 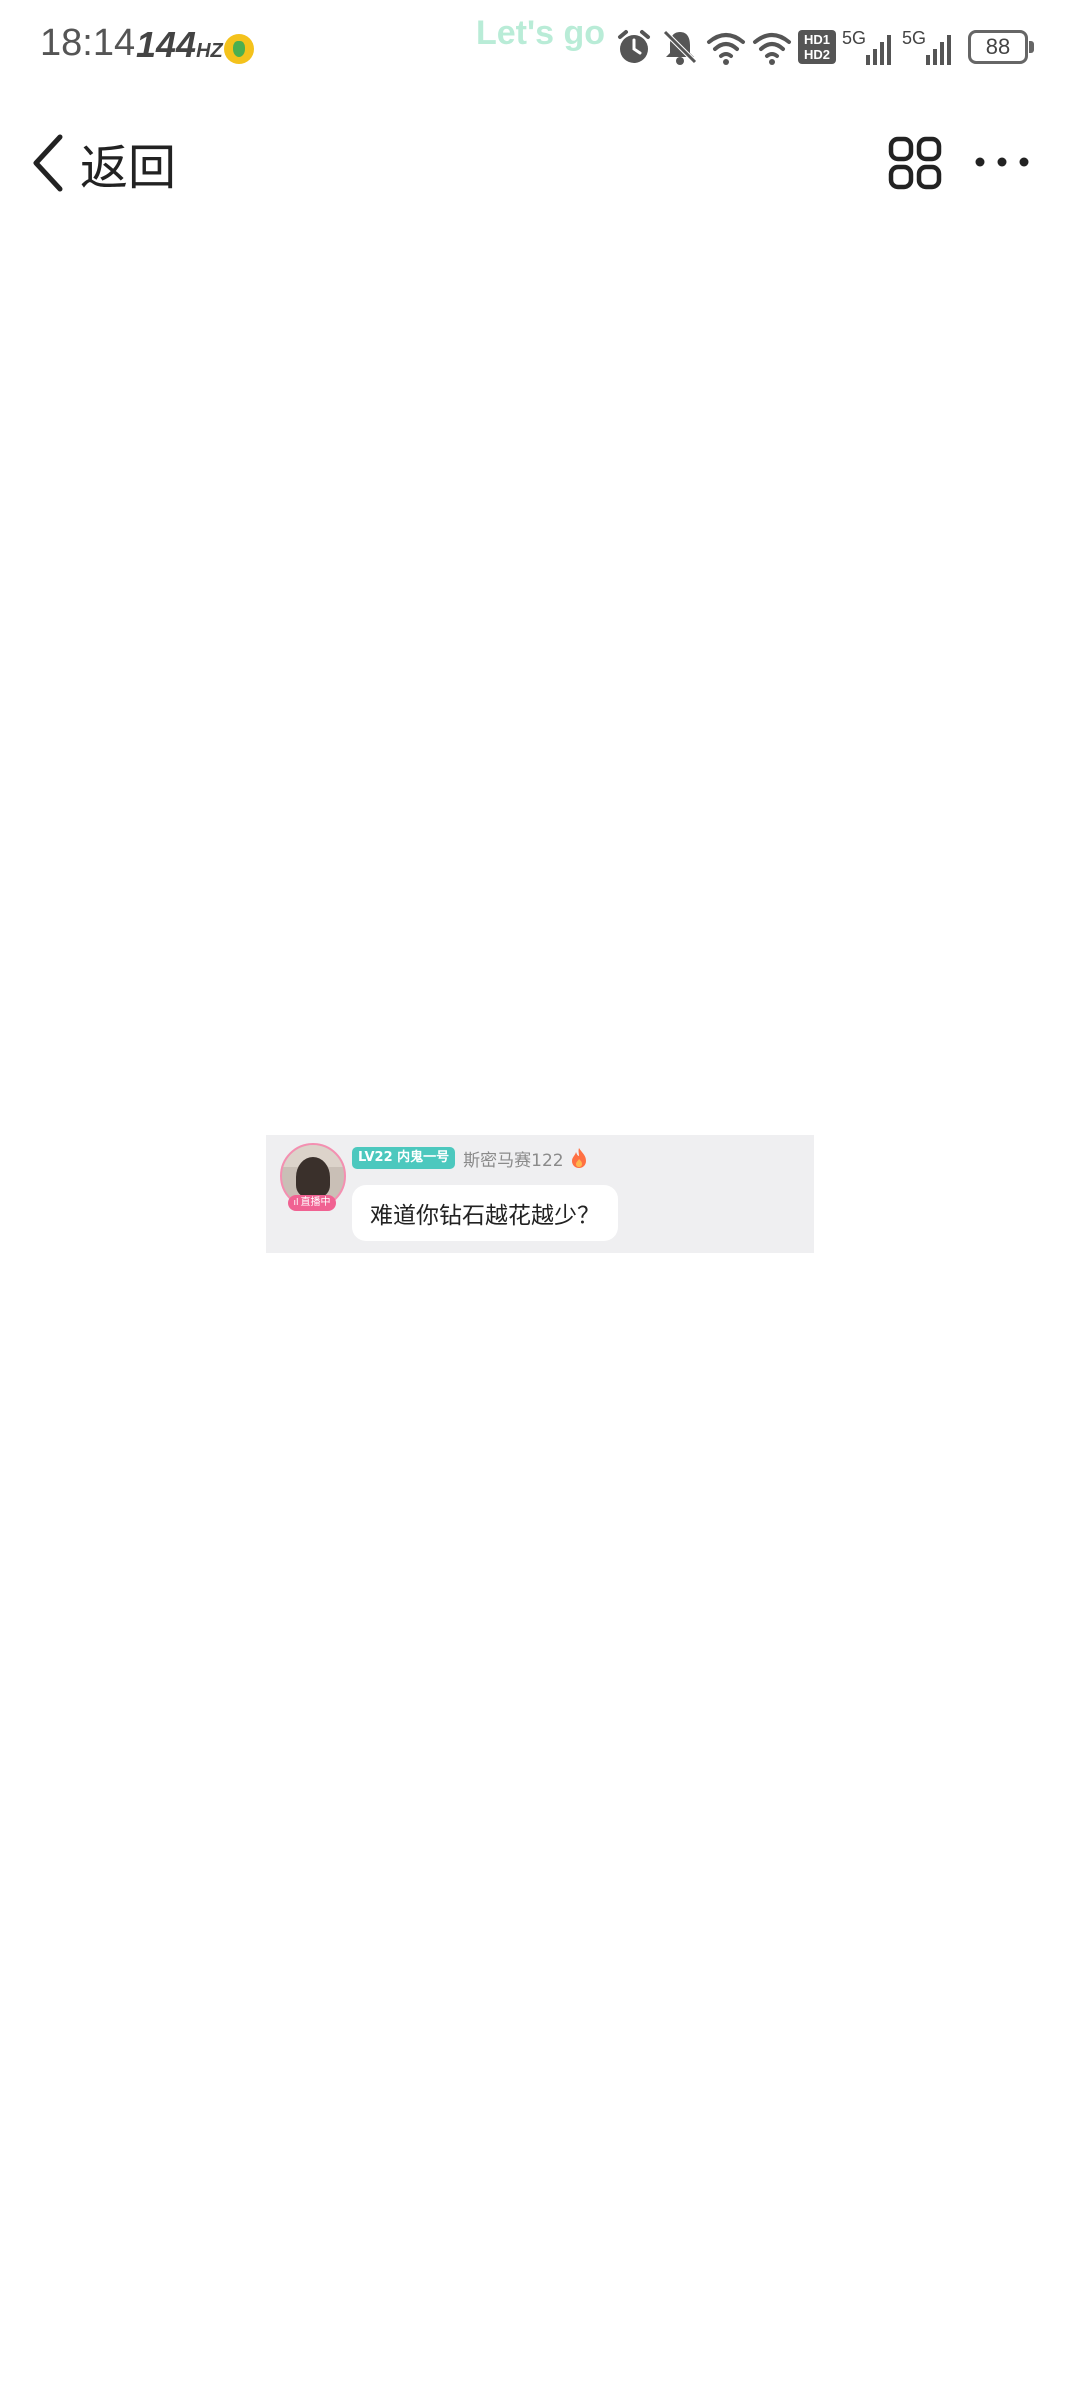 What do you see at coordinates (88, 43) in the screenshot?
I see `status-time: 18:14` at bounding box center [88, 43].